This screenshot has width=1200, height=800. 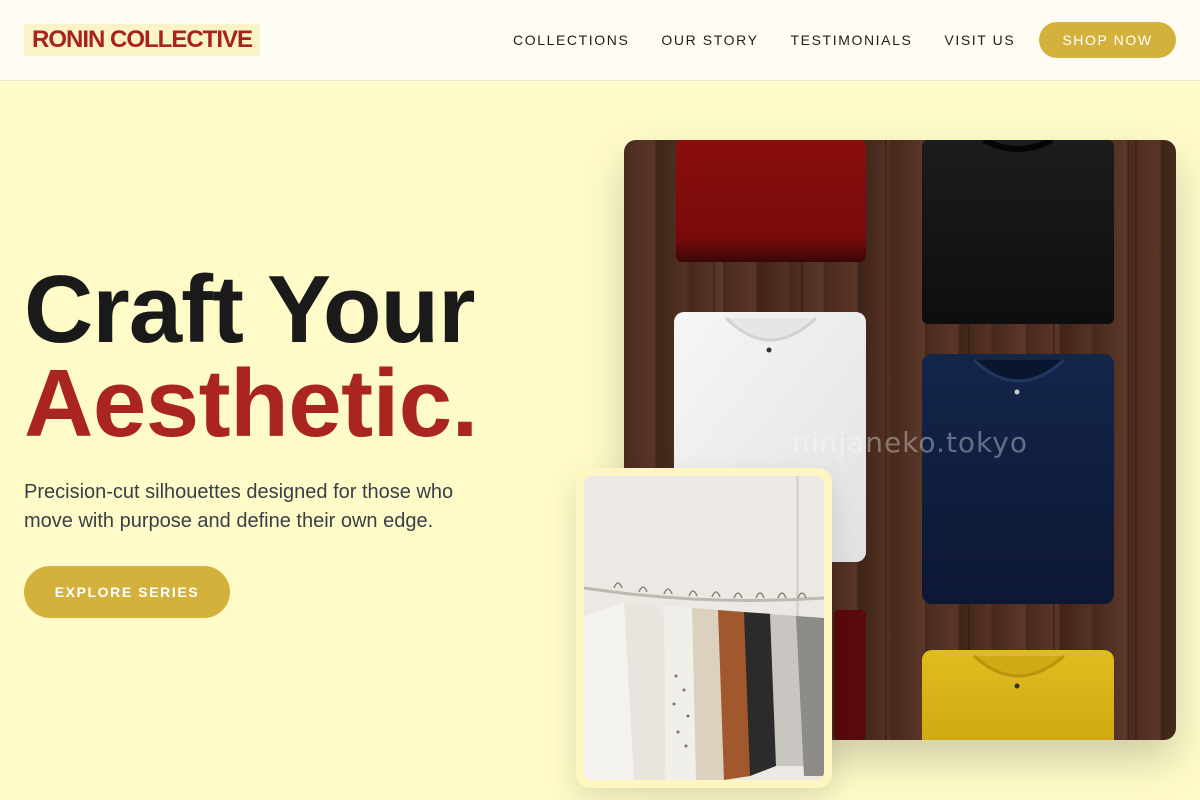 I want to click on dark-red-shirt, so click(x=850, y=675).